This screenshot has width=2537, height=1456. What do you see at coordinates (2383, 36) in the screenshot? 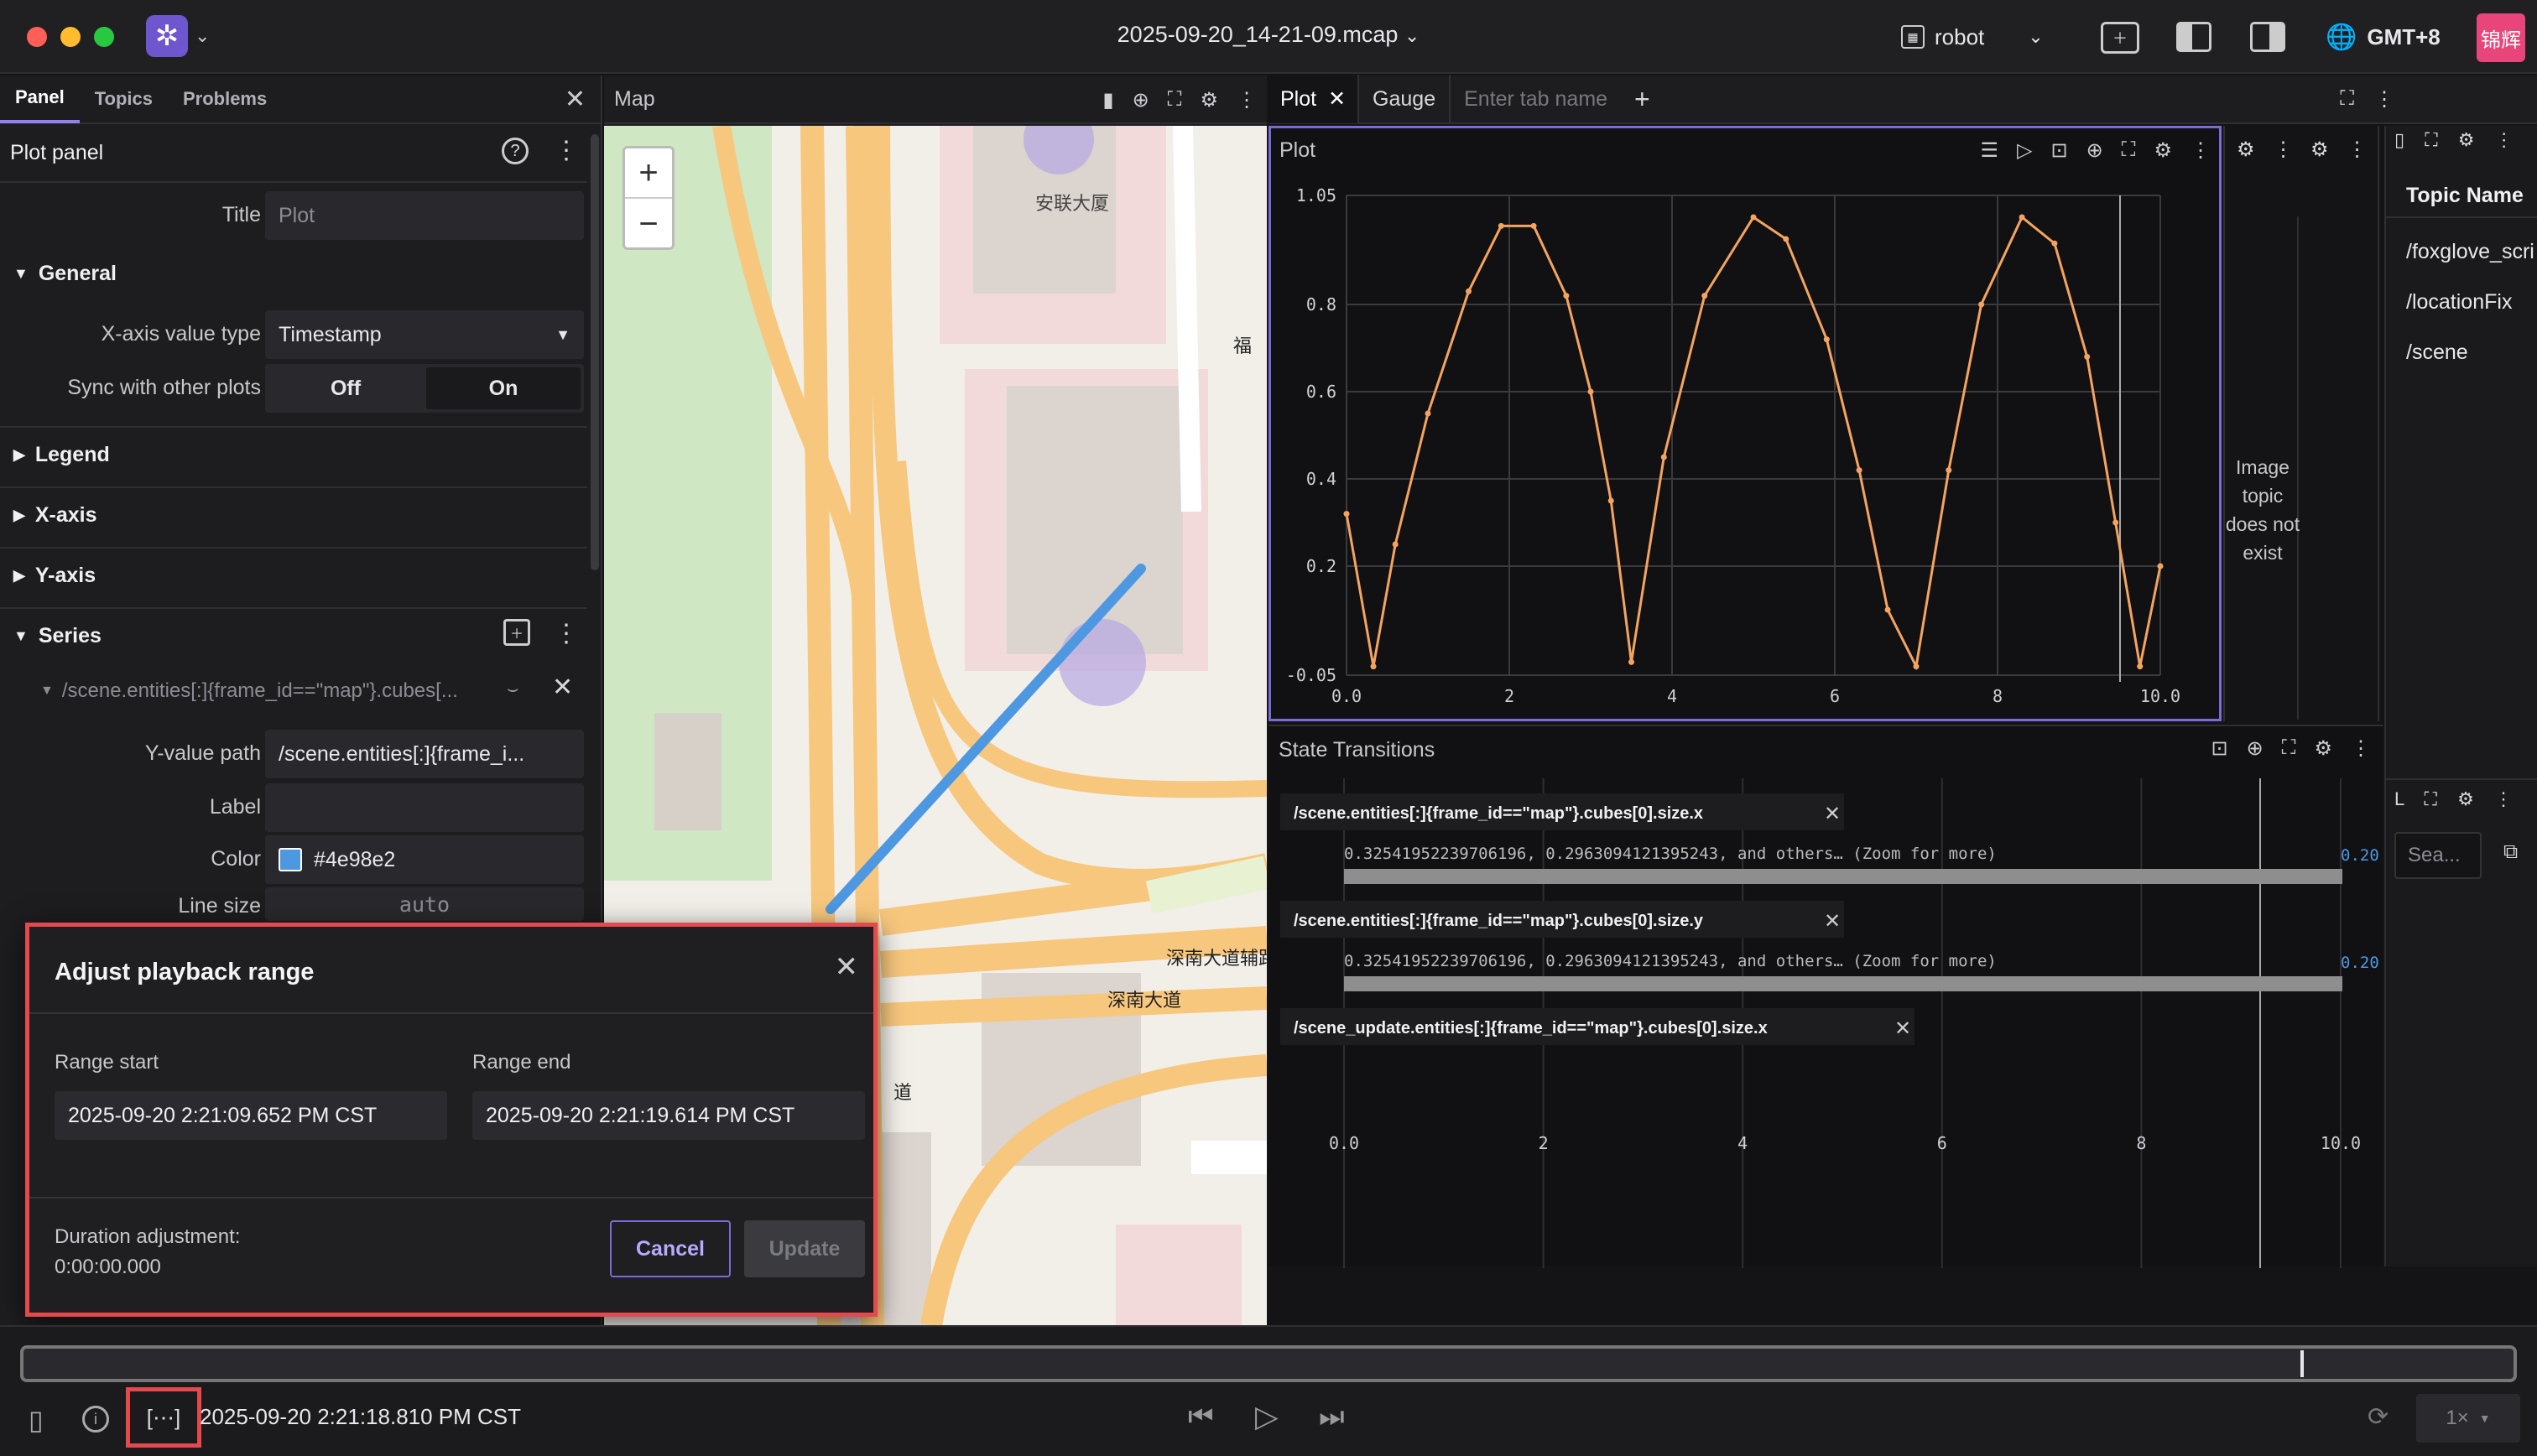
I see `timezone-selector: 🌐 GMT+8` at bounding box center [2383, 36].